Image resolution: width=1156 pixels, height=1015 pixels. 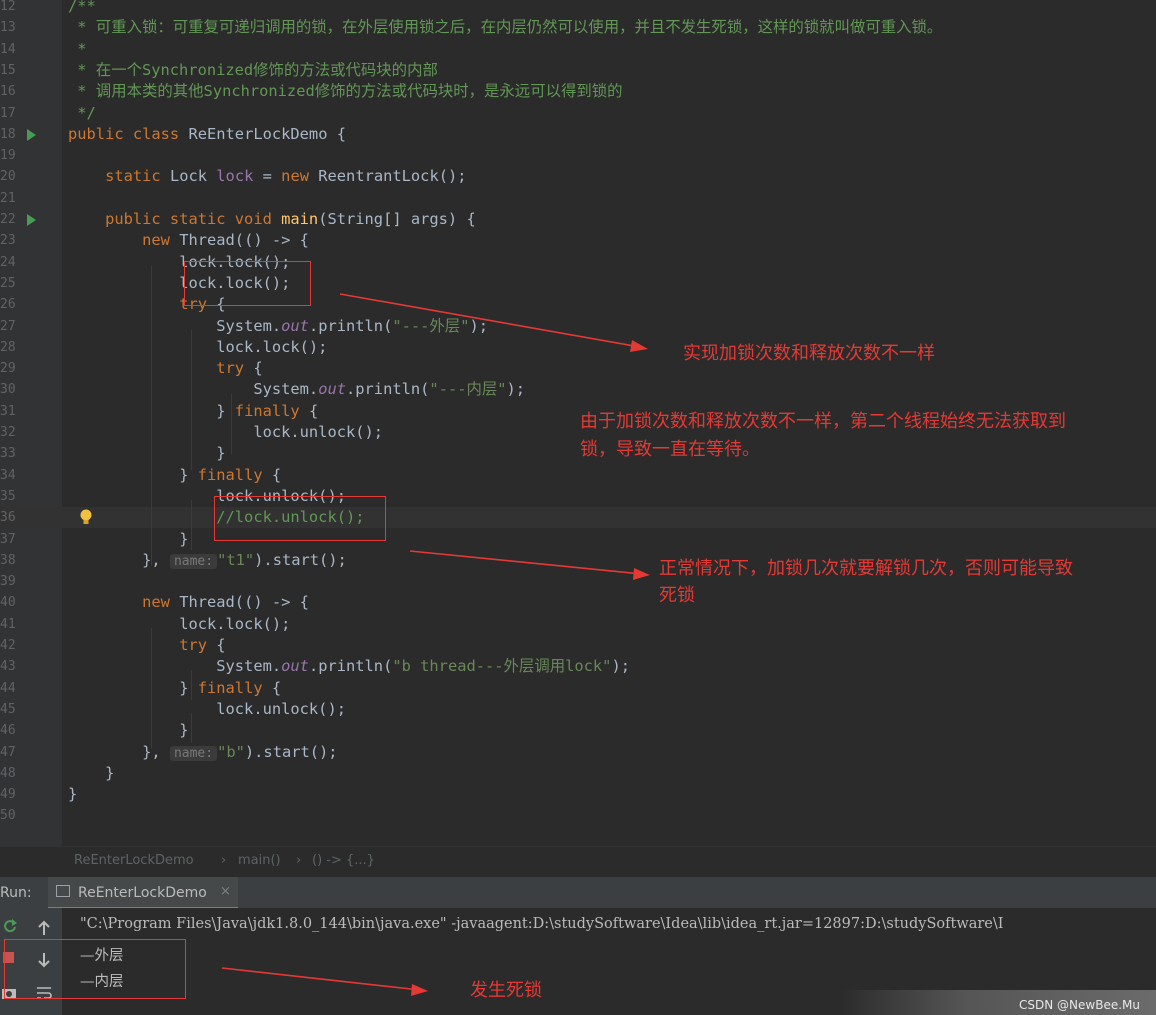 What do you see at coordinates (7, 347) in the screenshot?
I see `line-number: 28` at bounding box center [7, 347].